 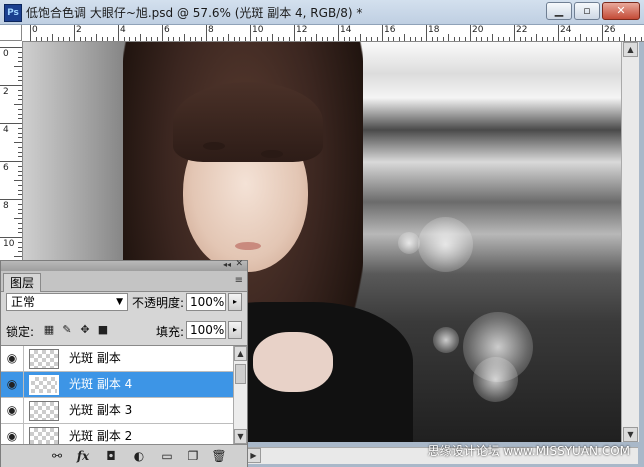 What do you see at coordinates (22, 282) in the screenshot?
I see `tab-layers: 图层` at bounding box center [22, 282].